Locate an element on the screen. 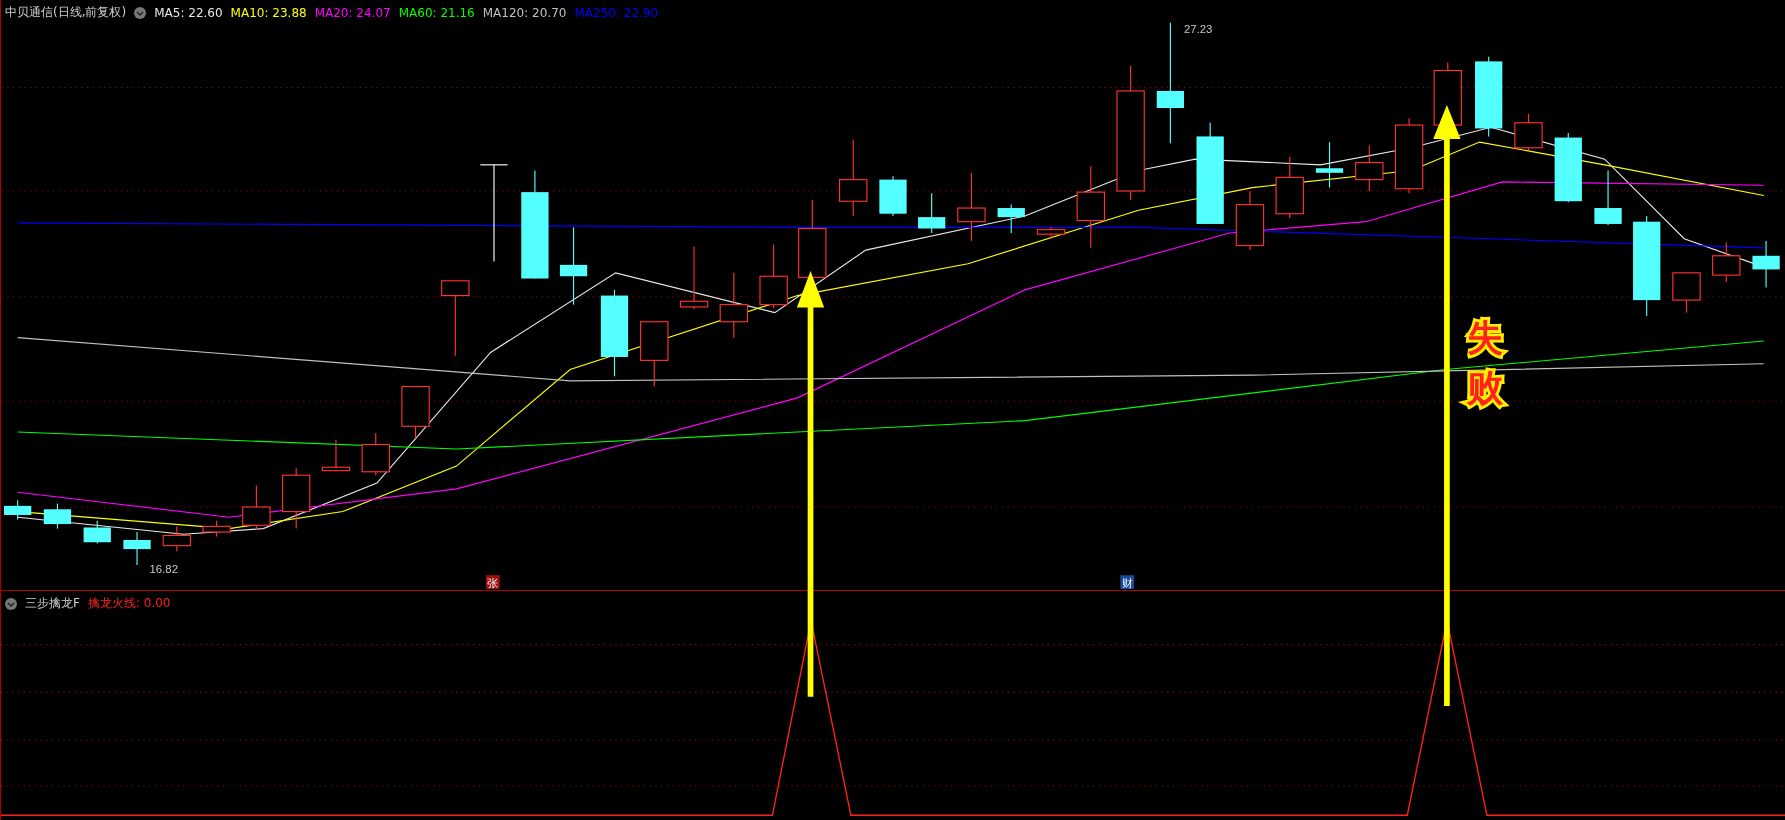 The height and width of the screenshot is (820, 1785). event-marker: 张 is located at coordinates (493, 582).